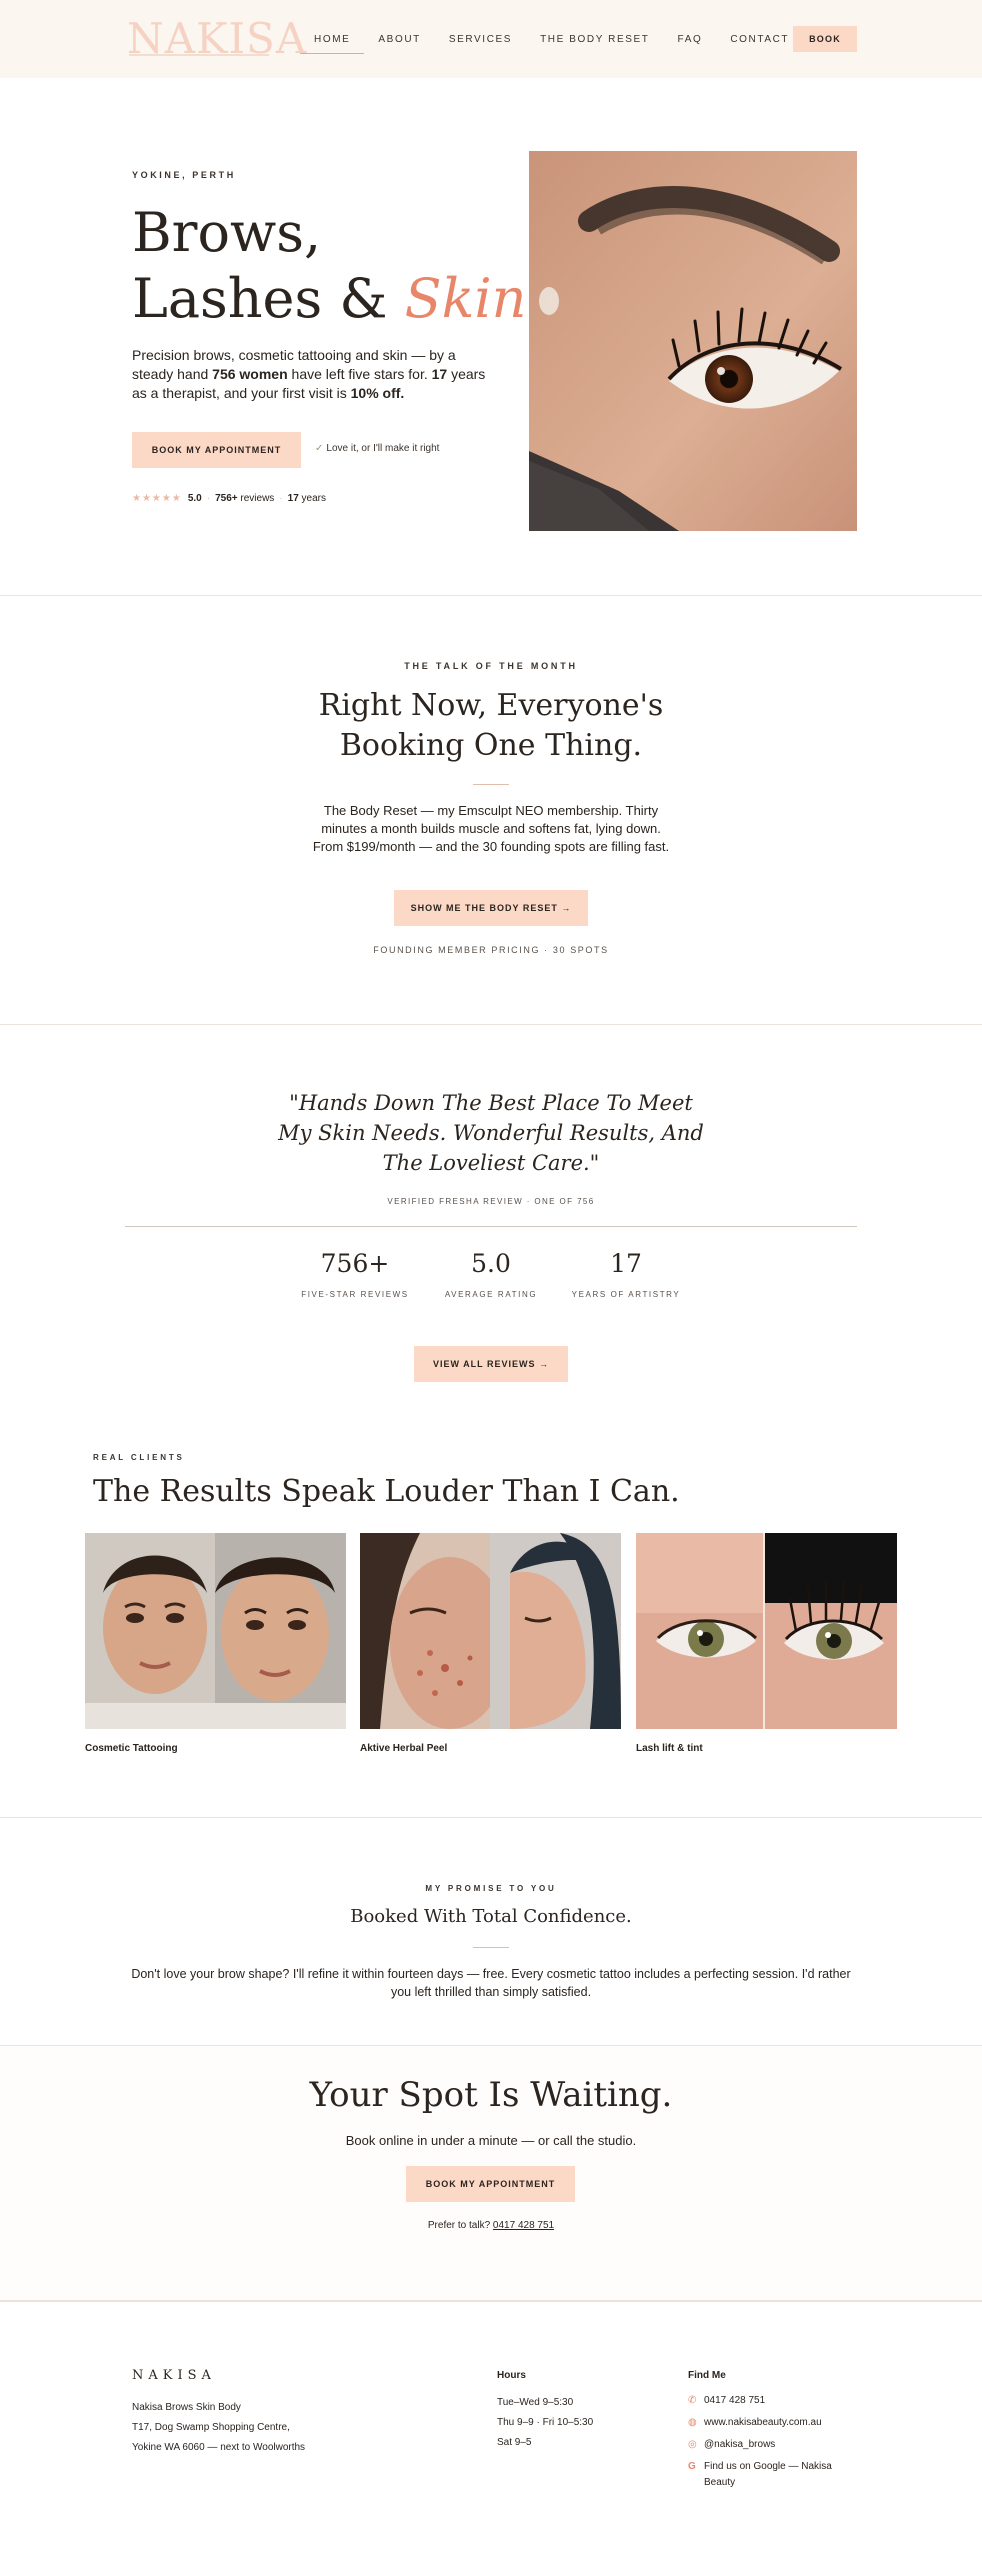 The image size is (982, 2560). Describe the element at coordinates (377, 448) in the screenshot. I see `guarantee-note: ✓ Love it, or I'll make it right` at that location.